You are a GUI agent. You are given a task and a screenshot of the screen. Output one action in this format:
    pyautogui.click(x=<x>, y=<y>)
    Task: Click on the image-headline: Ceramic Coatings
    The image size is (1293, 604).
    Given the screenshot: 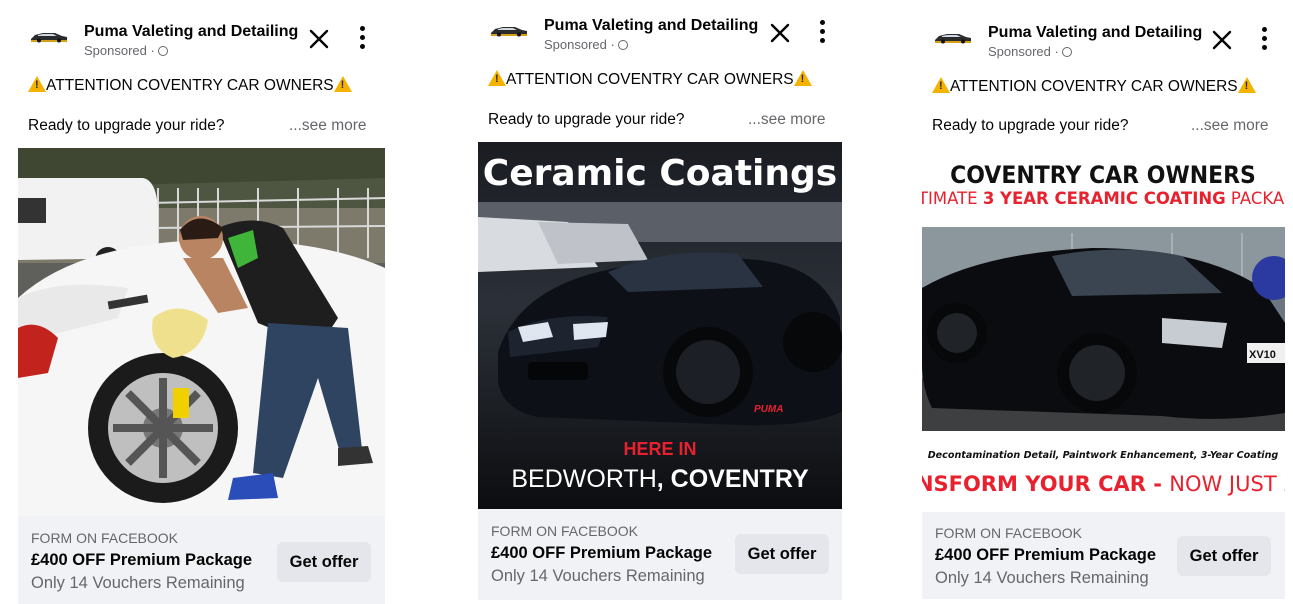 What is the action you would take?
    pyautogui.click(x=660, y=173)
    